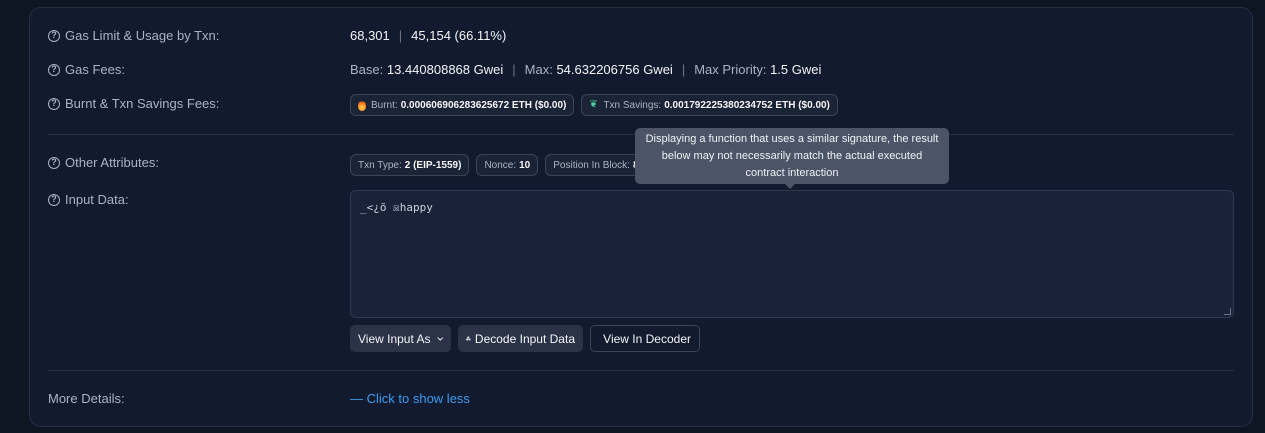  What do you see at coordinates (367, 69) in the screenshot?
I see `base-fee-label: Base:` at bounding box center [367, 69].